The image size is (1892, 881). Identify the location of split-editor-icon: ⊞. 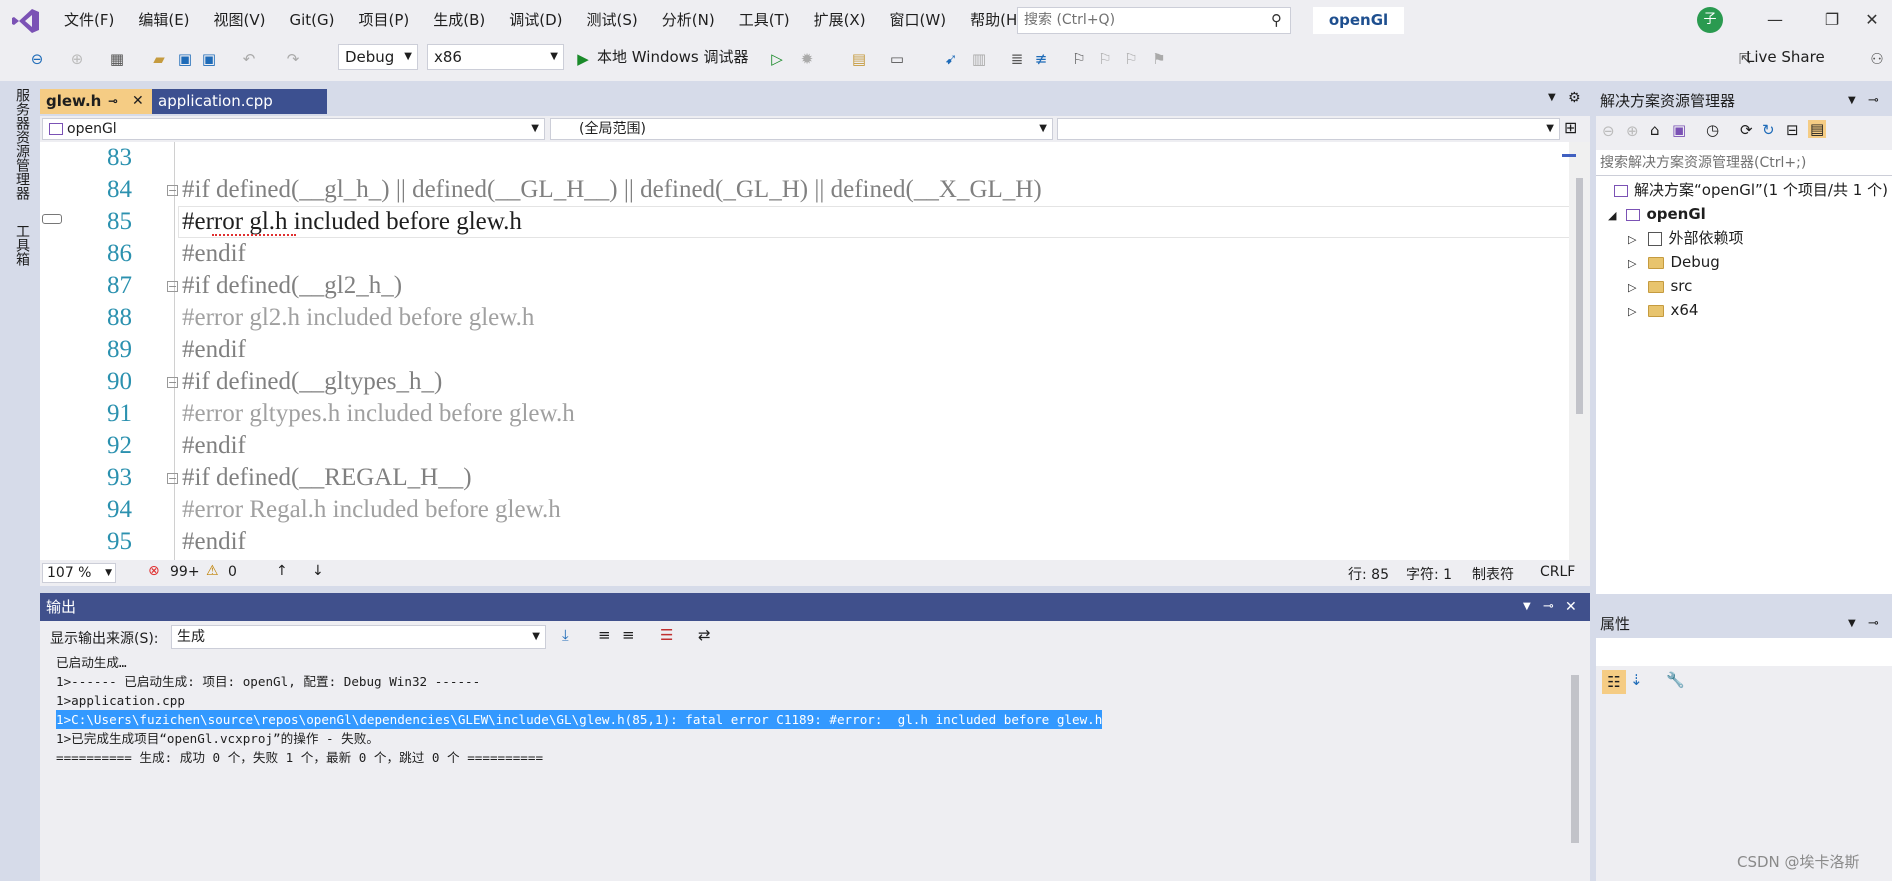
(1570, 127).